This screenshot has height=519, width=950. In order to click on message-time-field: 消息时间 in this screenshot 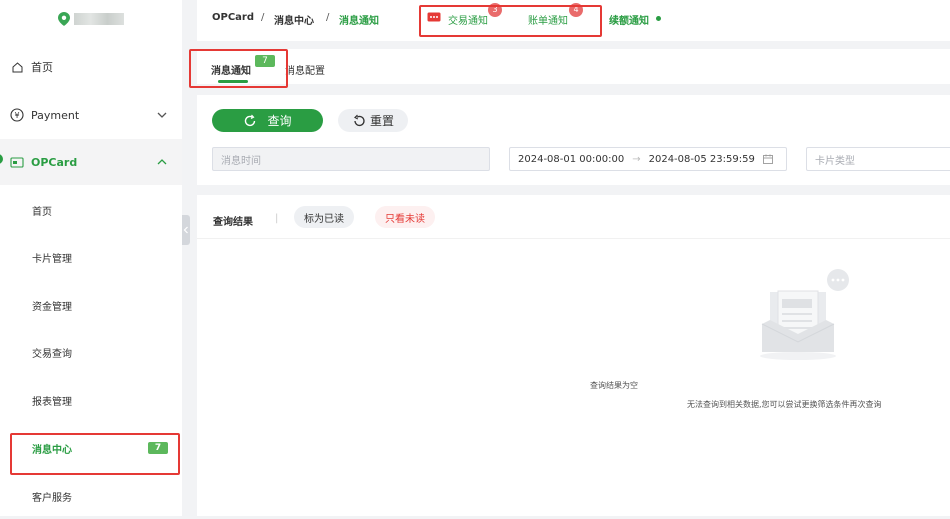, I will do `click(351, 159)`.